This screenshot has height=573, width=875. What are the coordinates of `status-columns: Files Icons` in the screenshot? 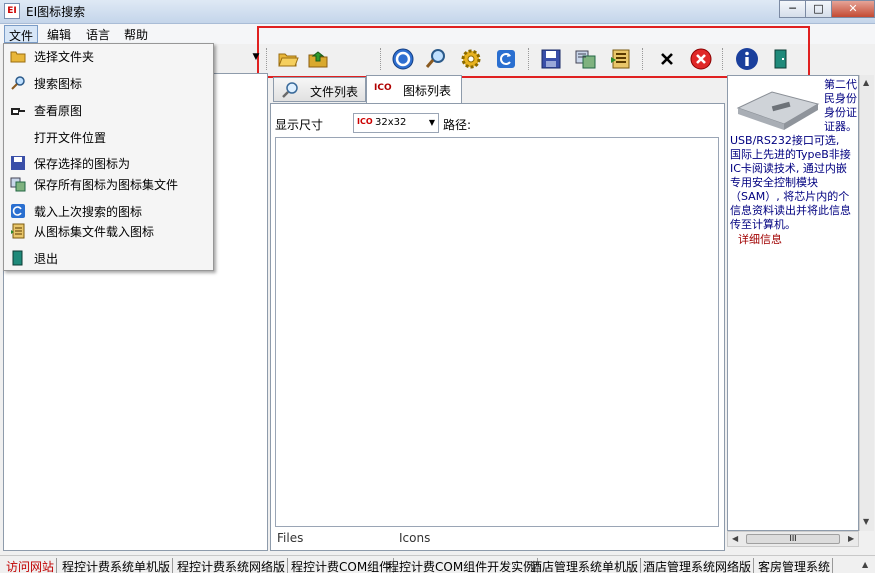 It's located at (497, 539).